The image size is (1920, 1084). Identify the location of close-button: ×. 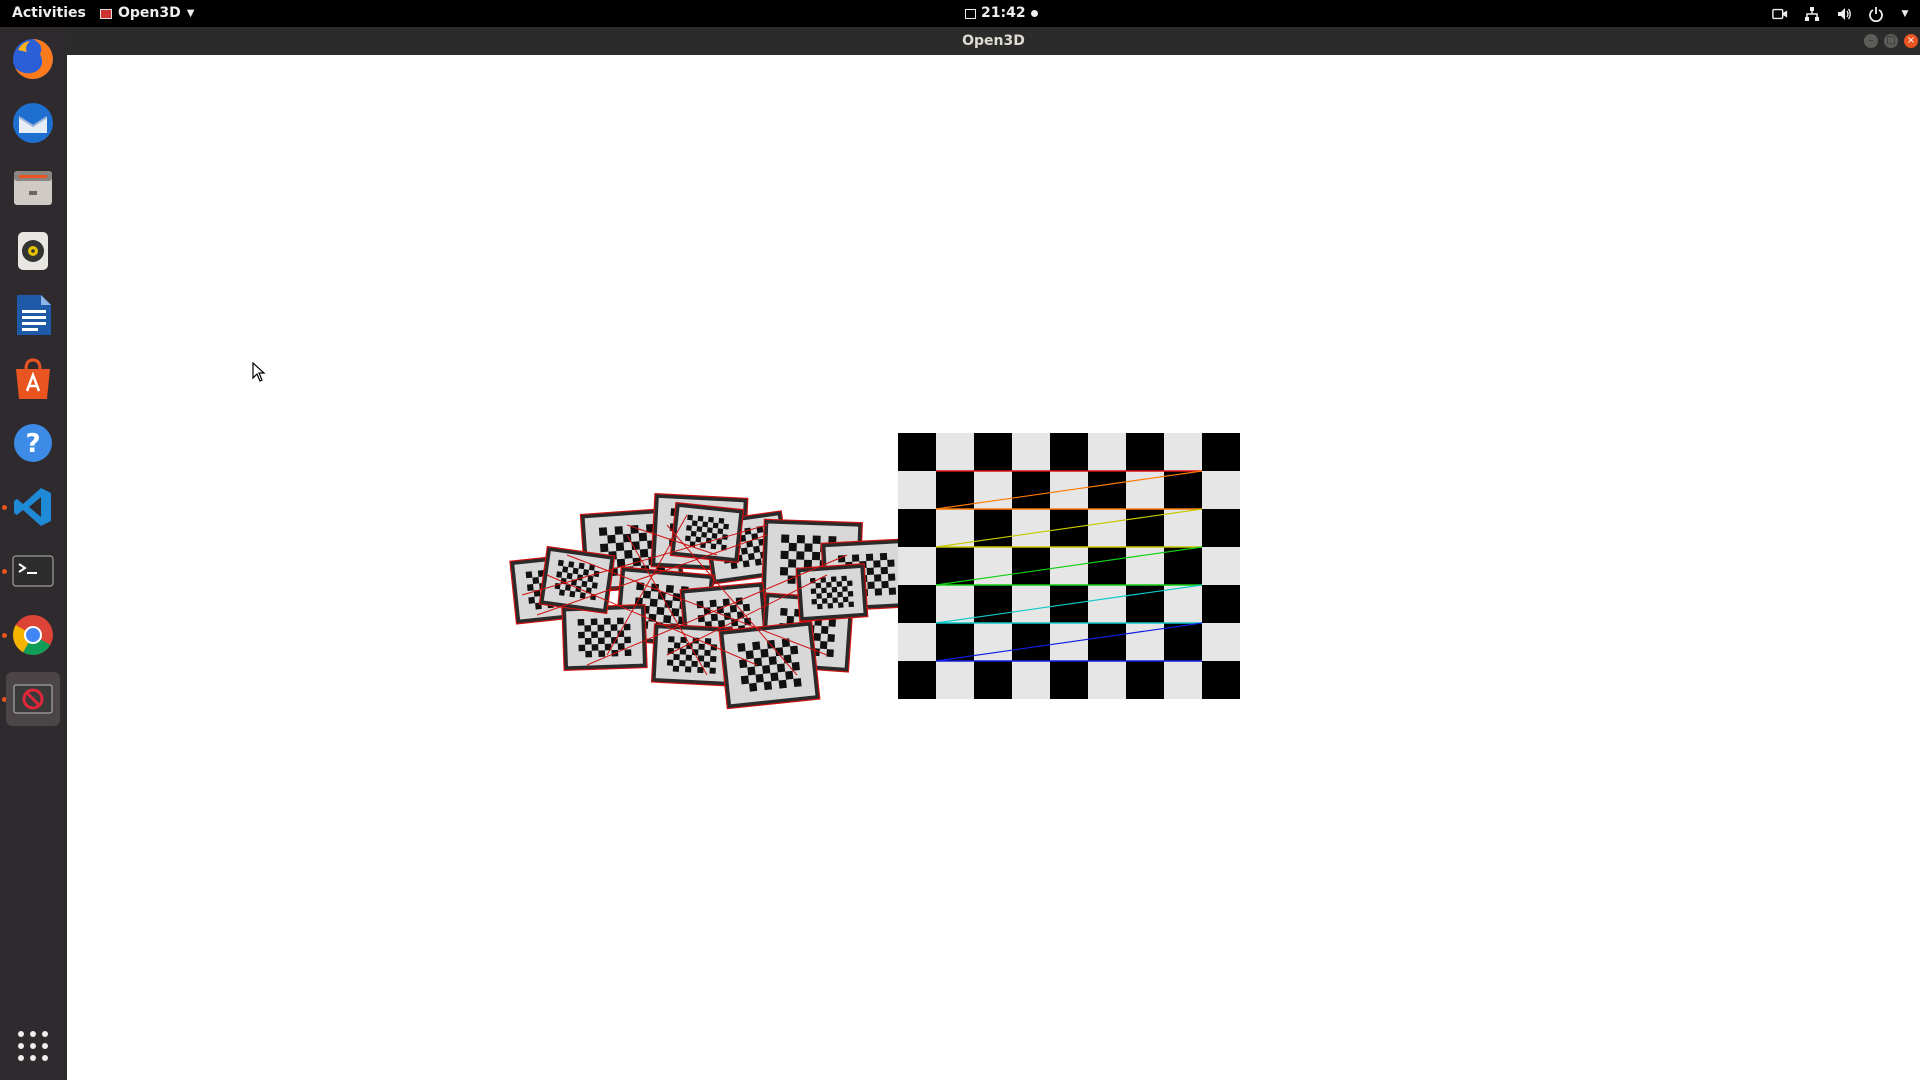
(1911, 41).